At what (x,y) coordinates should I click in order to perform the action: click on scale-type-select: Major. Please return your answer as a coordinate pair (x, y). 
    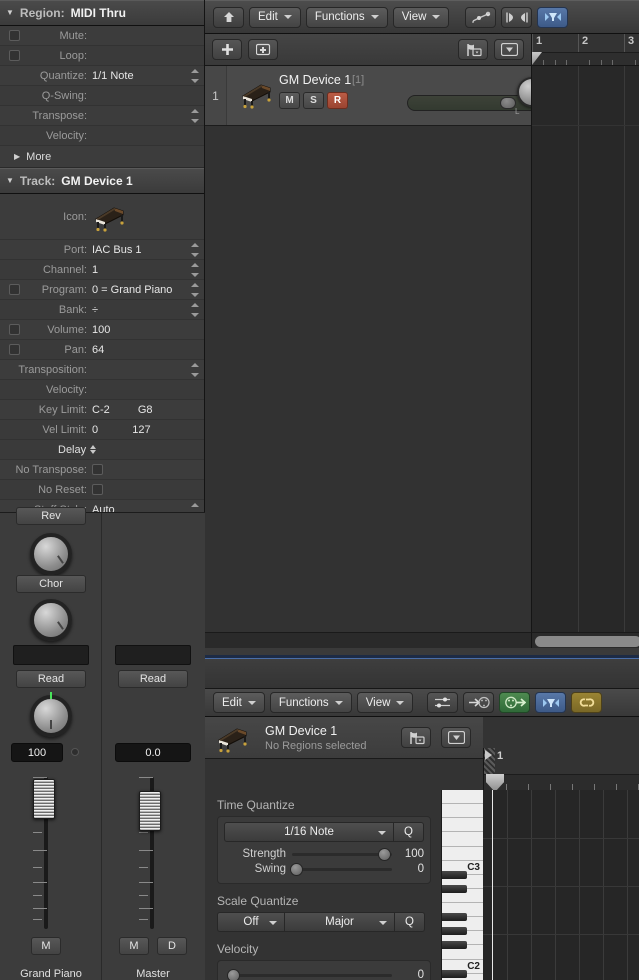
    Looking at the image, I should click on (340, 922).